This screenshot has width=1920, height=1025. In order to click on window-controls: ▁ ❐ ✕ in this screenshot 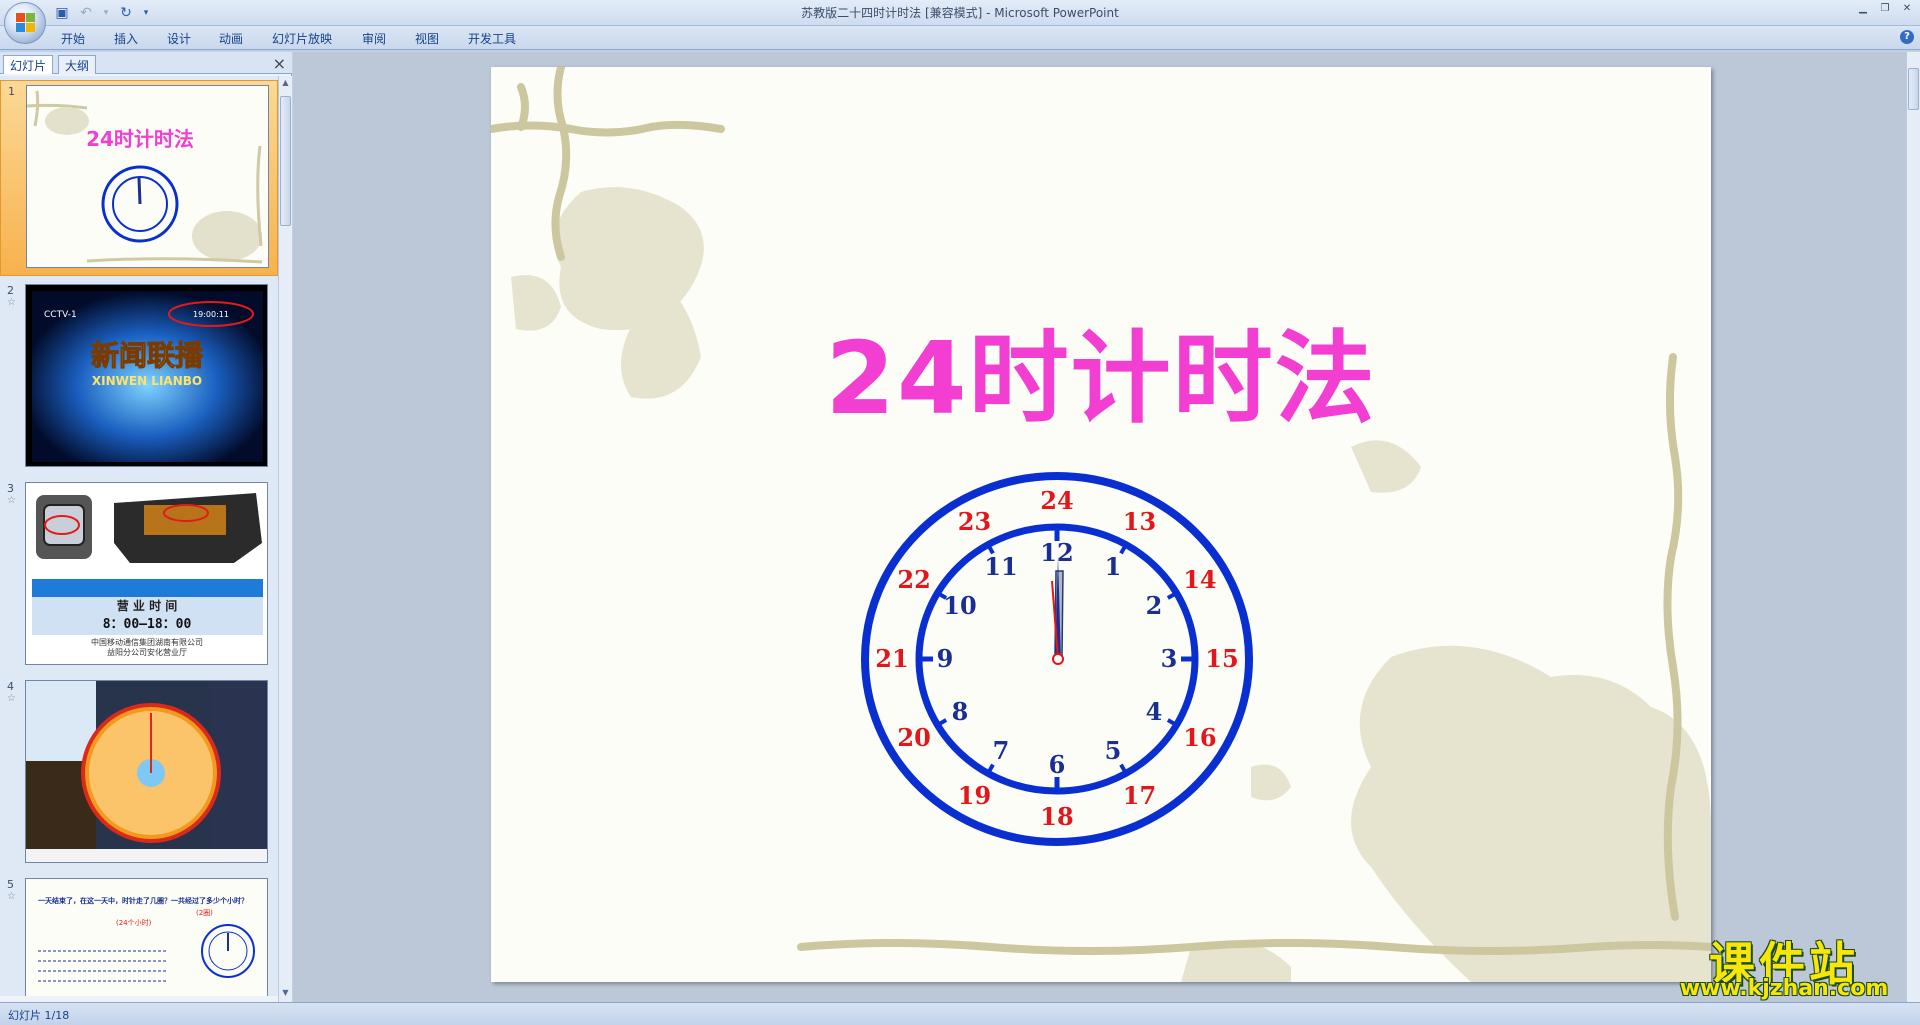, I will do `click(1885, 9)`.